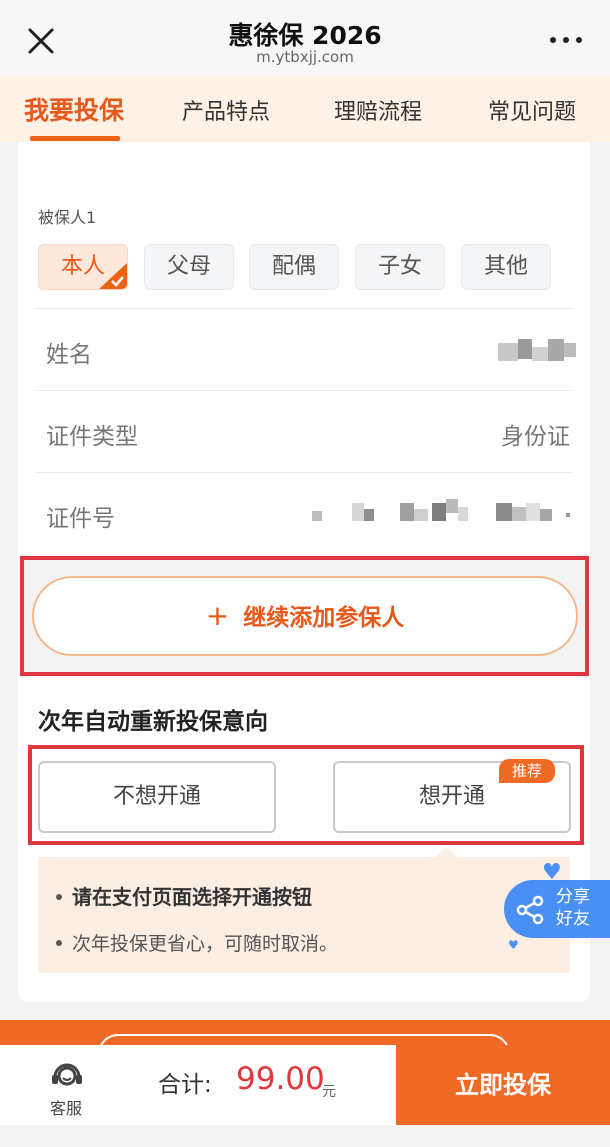  Describe the element at coordinates (74, 109) in the screenshot. I see `tab-insure: 我要投保` at that location.